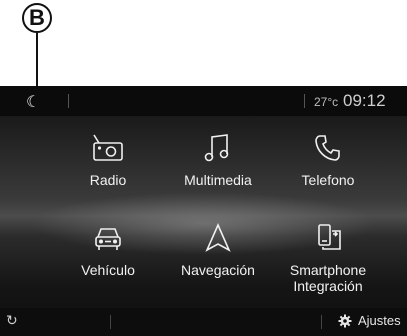  What do you see at coordinates (304, 101) in the screenshot?
I see `status-divider-right` at bounding box center [304, 101].